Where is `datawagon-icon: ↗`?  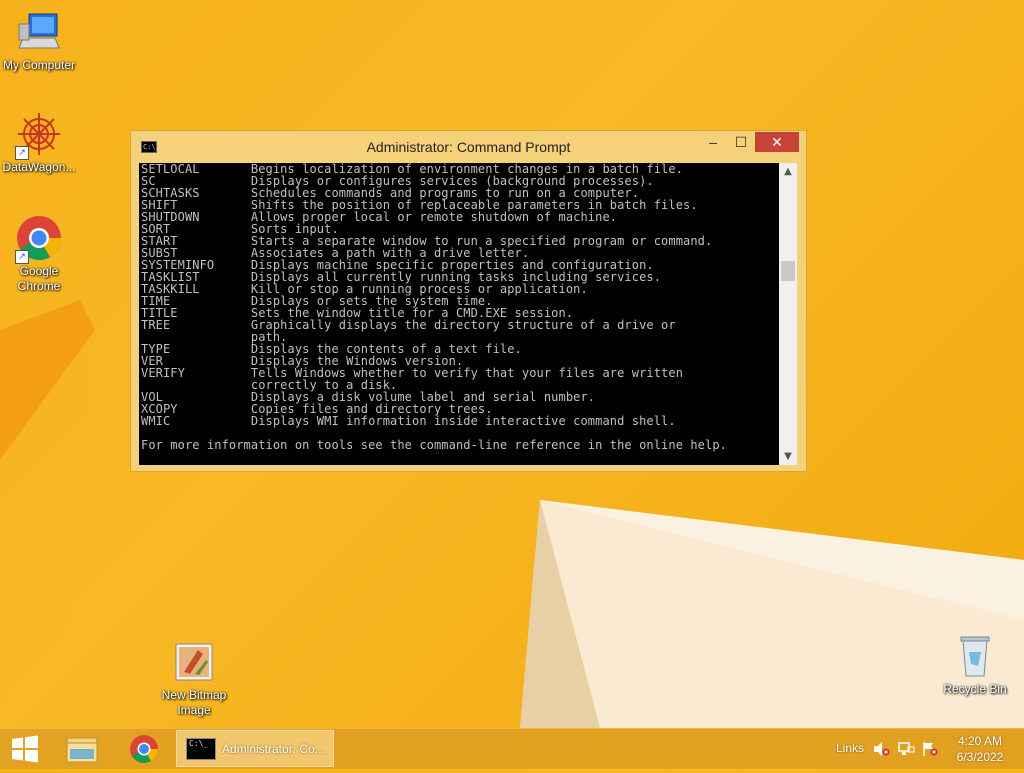 datawagon-icon: ↗ is located at coordinates (39, 135).